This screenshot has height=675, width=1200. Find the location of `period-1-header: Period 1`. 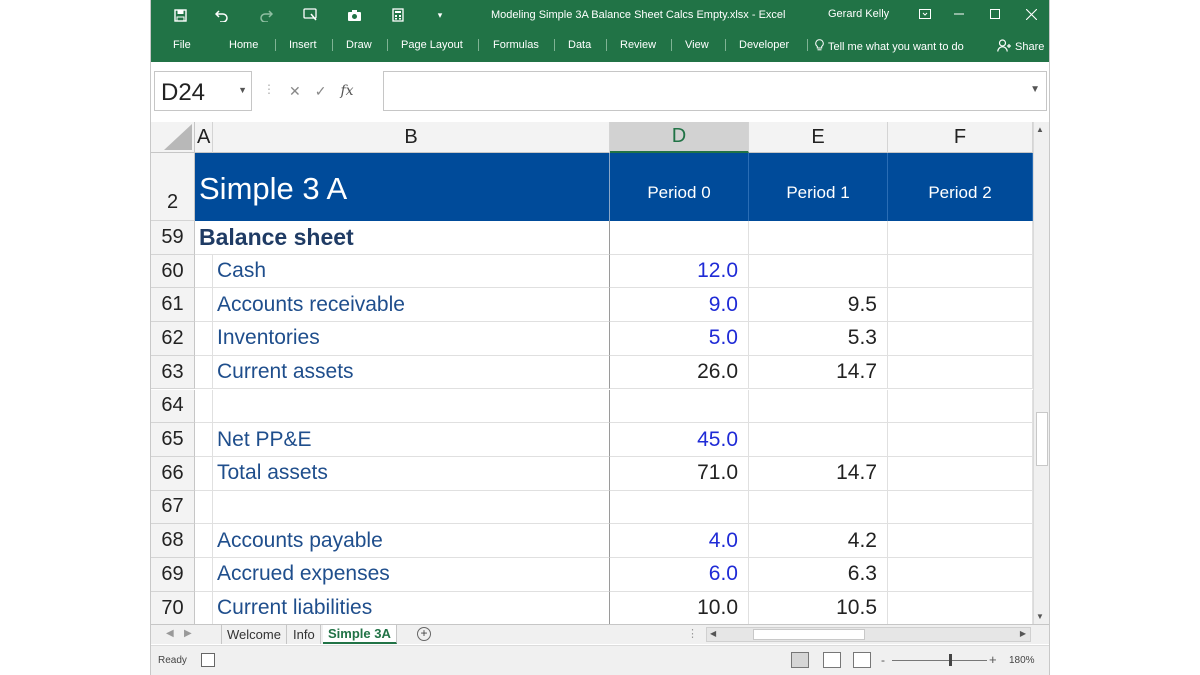

period-1-header: Period 1 is located at coordinates (818, 187).